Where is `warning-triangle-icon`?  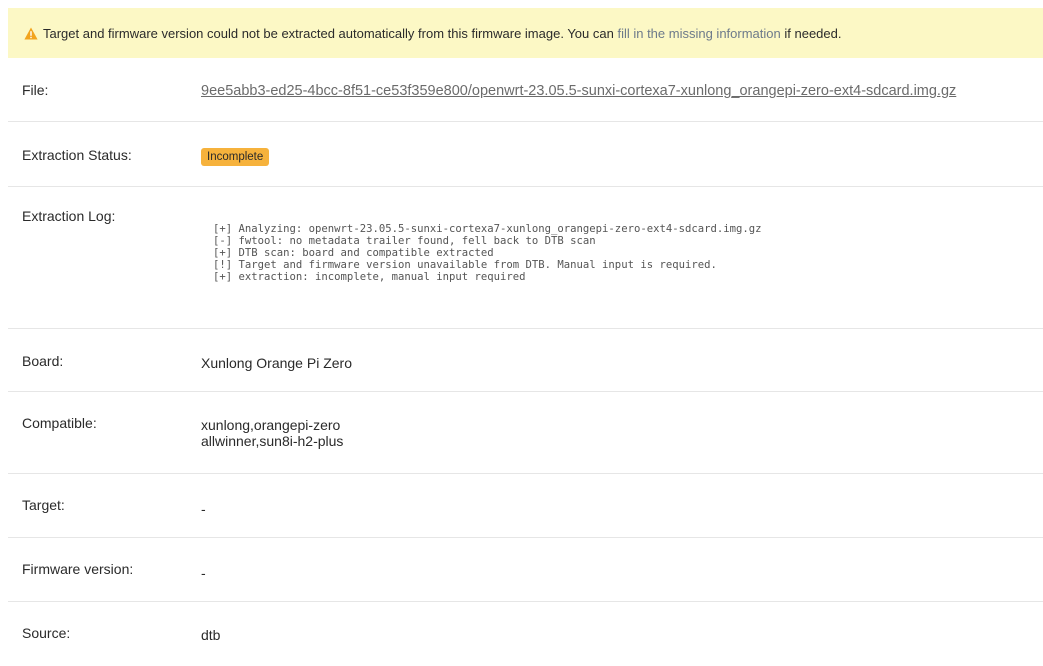
warning-triangle-icon is located at coordinates (31, 33).